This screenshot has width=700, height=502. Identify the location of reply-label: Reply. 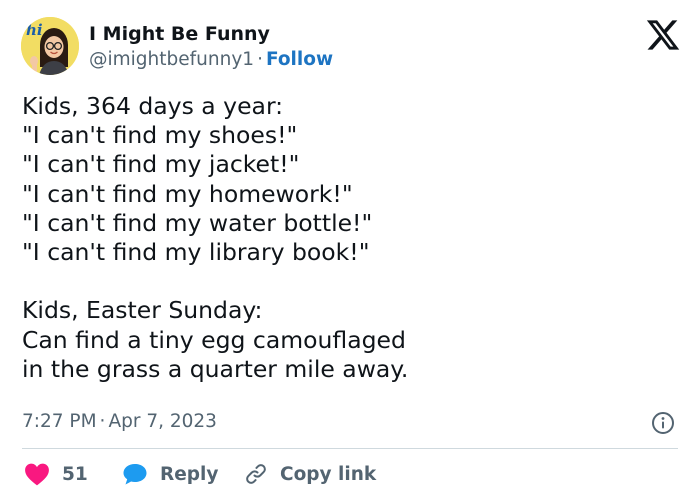
(189, 474).